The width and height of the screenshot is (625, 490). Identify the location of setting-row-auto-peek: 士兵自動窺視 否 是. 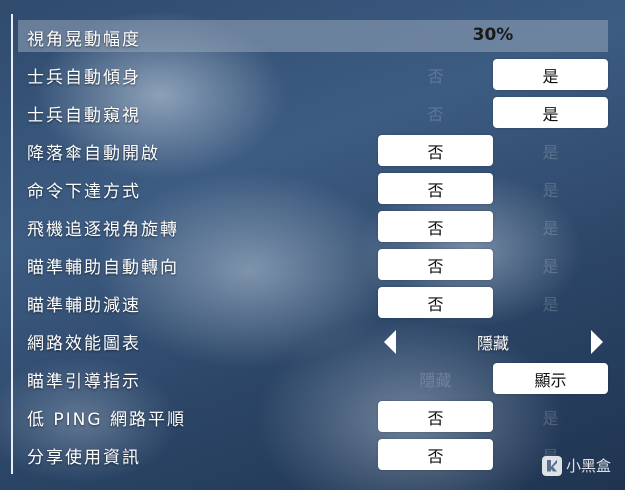
(314, 114).